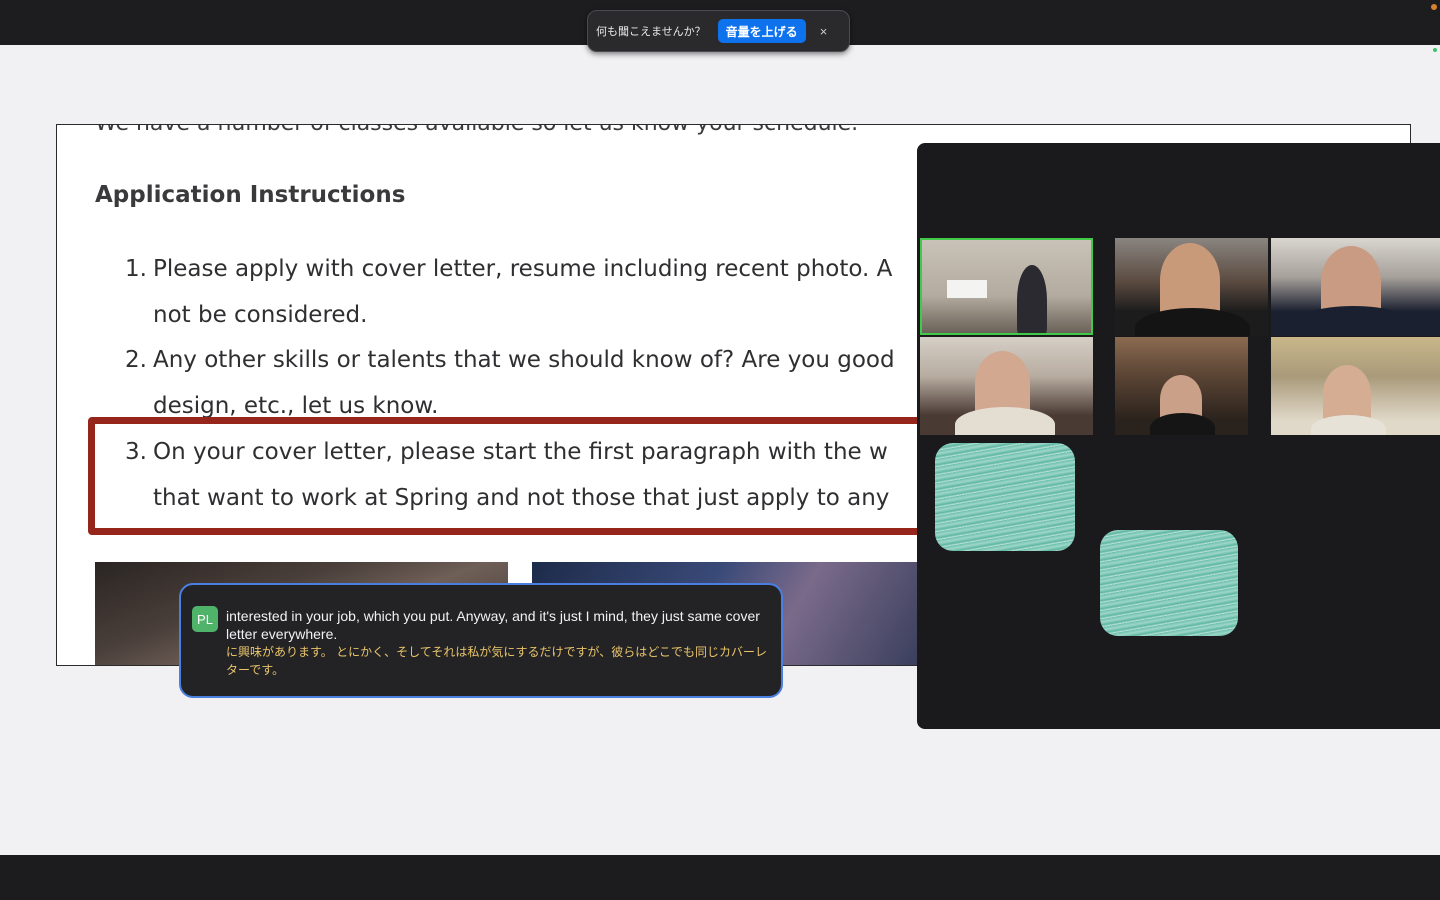 The image size is (1440, 900). I want to click on list-item-continuation: design, etc., let us know., so click(296, 406).